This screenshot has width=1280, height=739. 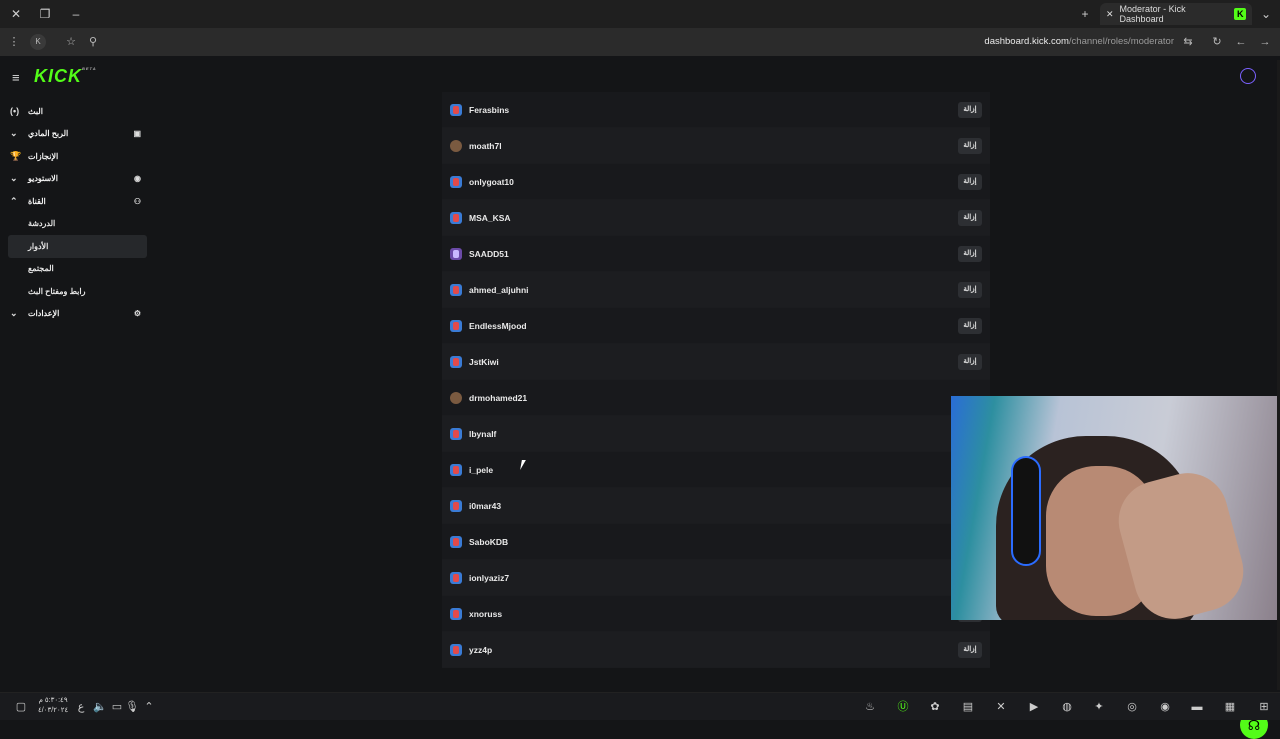 I want to click on volume-icon: 🔈, so click(x=100, y=707).